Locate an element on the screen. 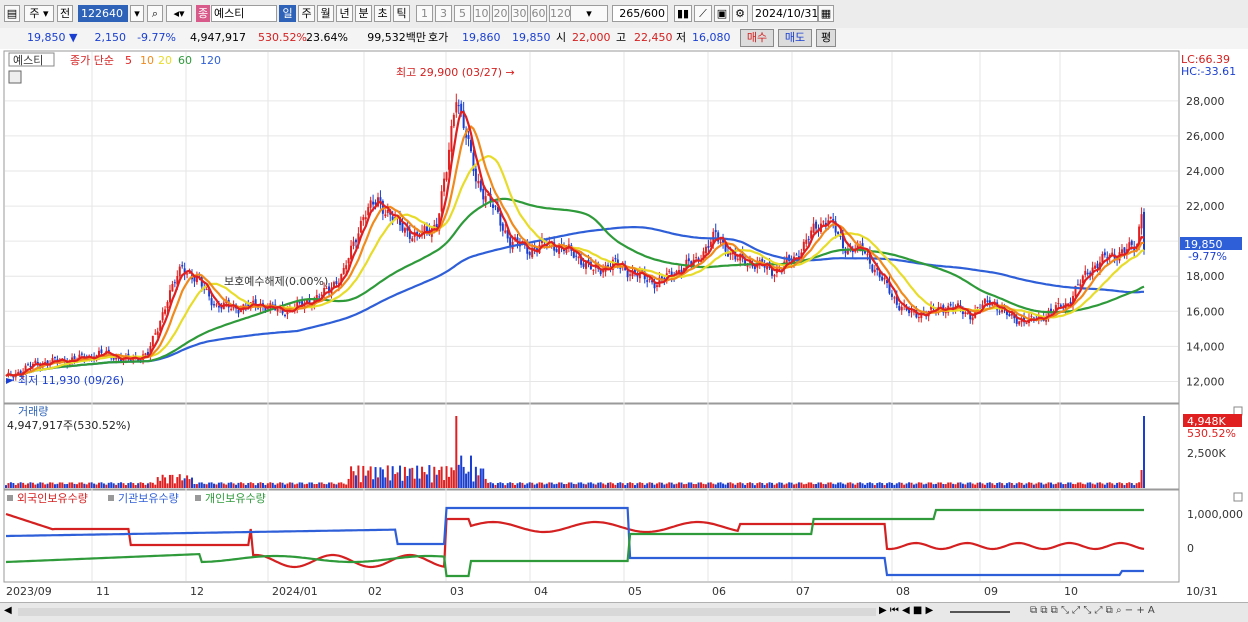  nav-buttons: ▶ ⏮ ◀ ■ ▶ is located at coordinates (906, 610).